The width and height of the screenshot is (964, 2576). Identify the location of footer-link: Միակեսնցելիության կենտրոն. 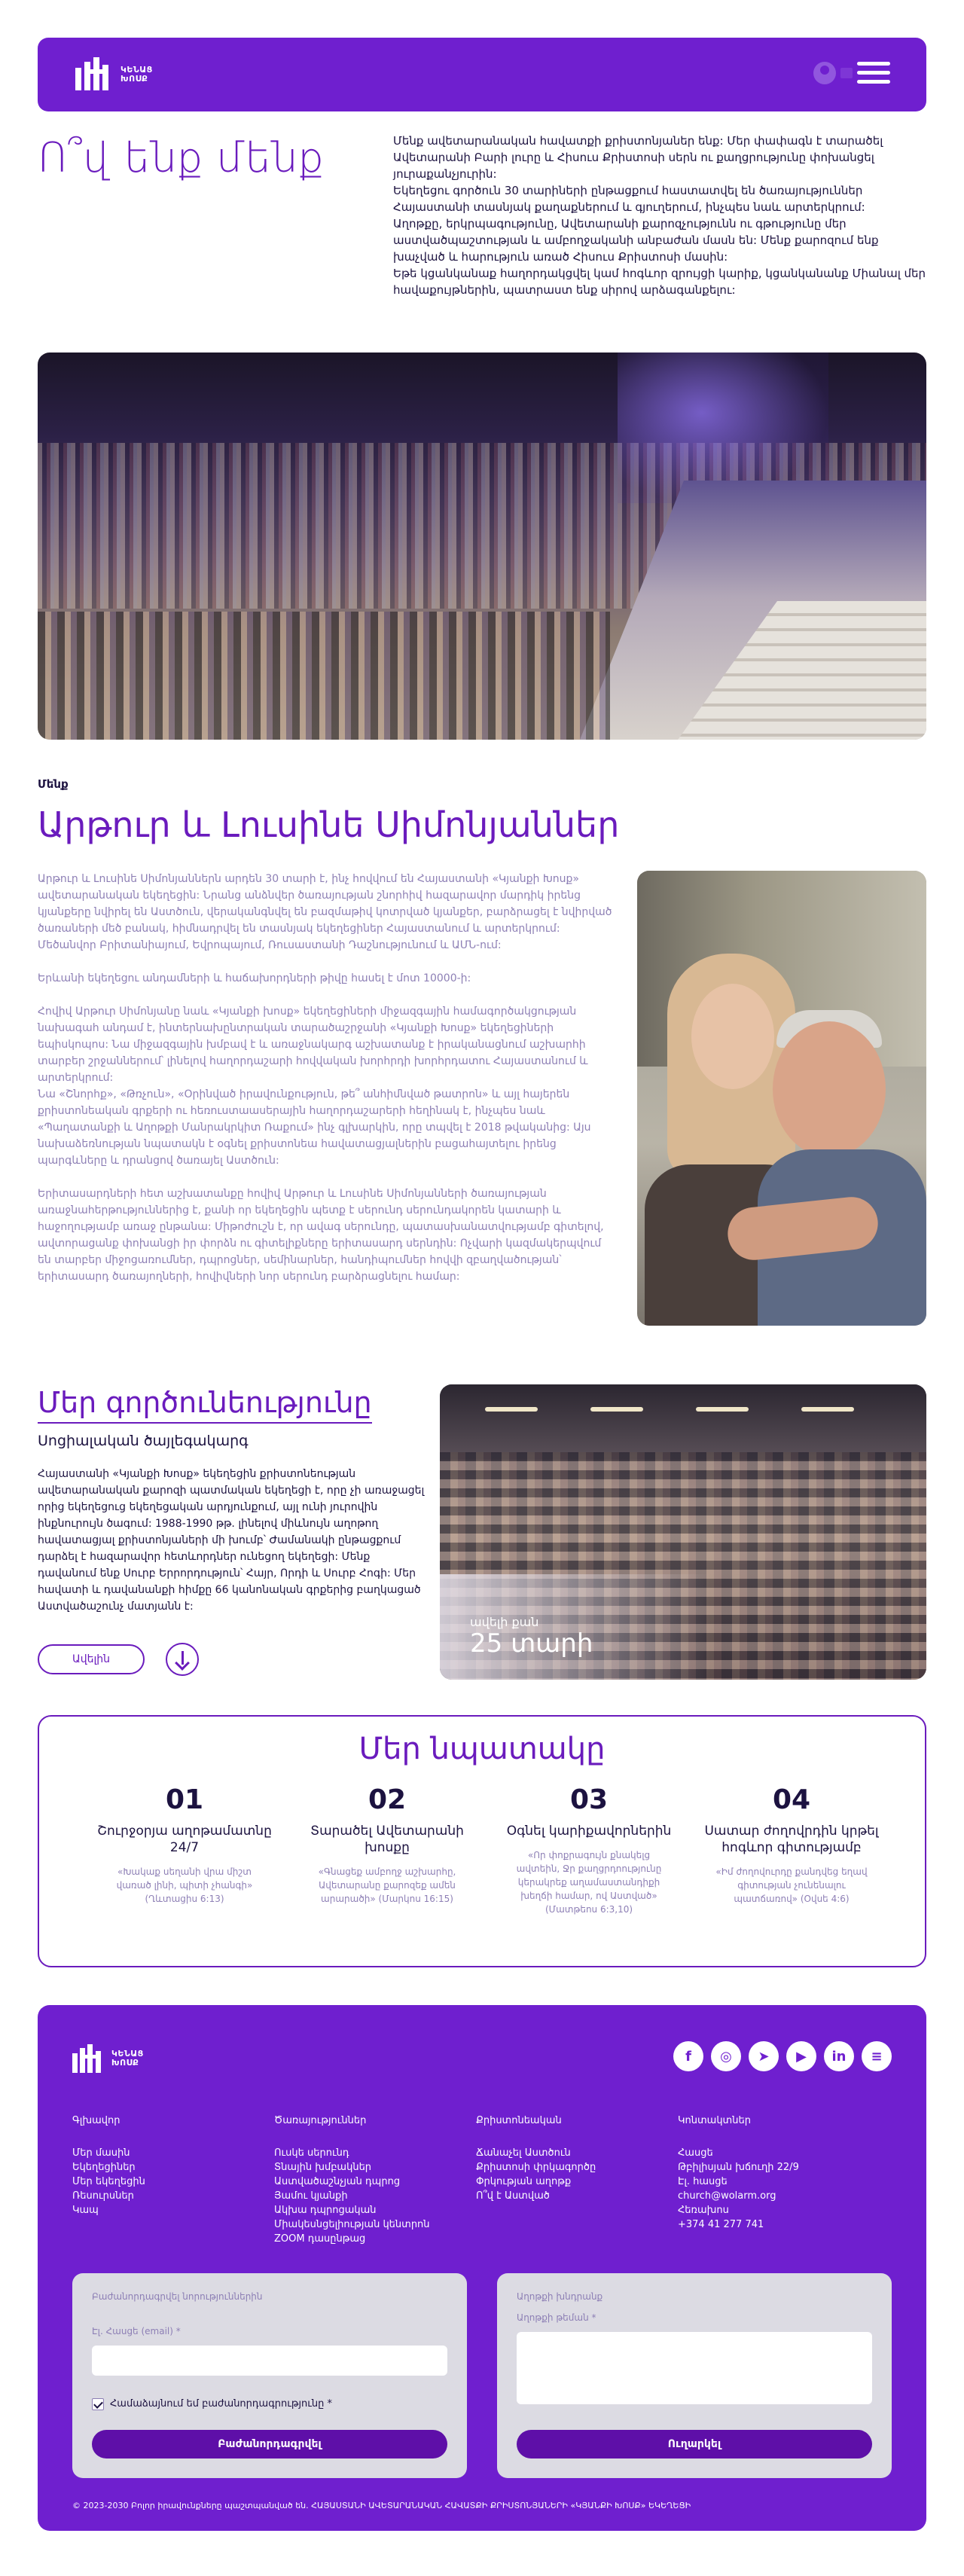
(352, 2225).